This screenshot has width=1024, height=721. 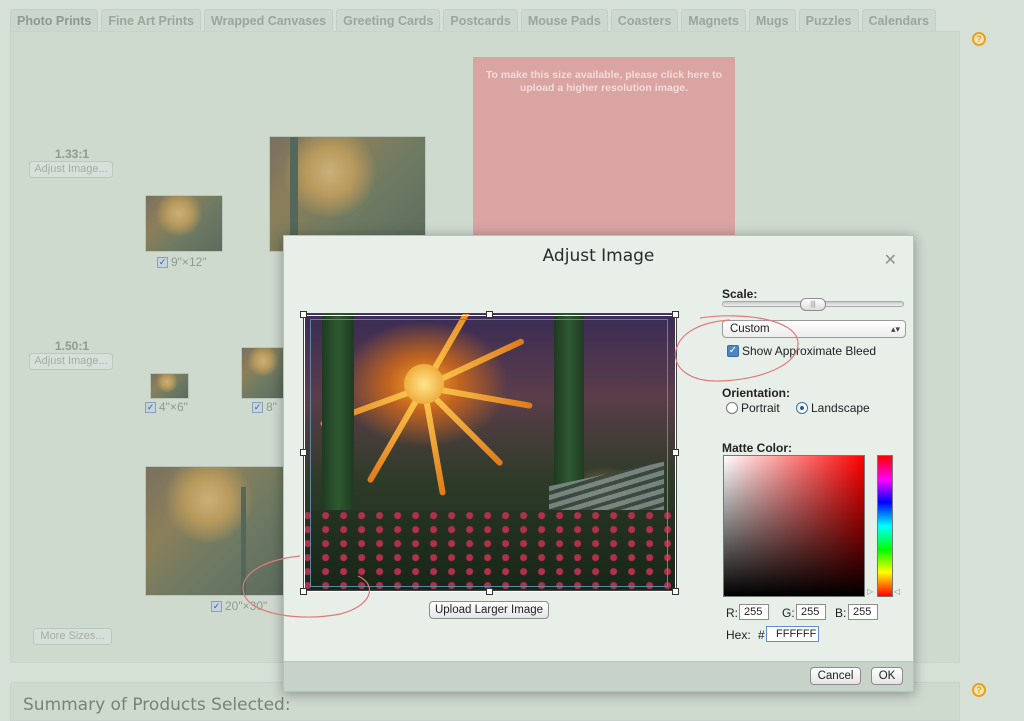 What do you see at coordinates (841, 613) in the screenshot?
I see `b-label: B:` at bounding box center [841, 613].